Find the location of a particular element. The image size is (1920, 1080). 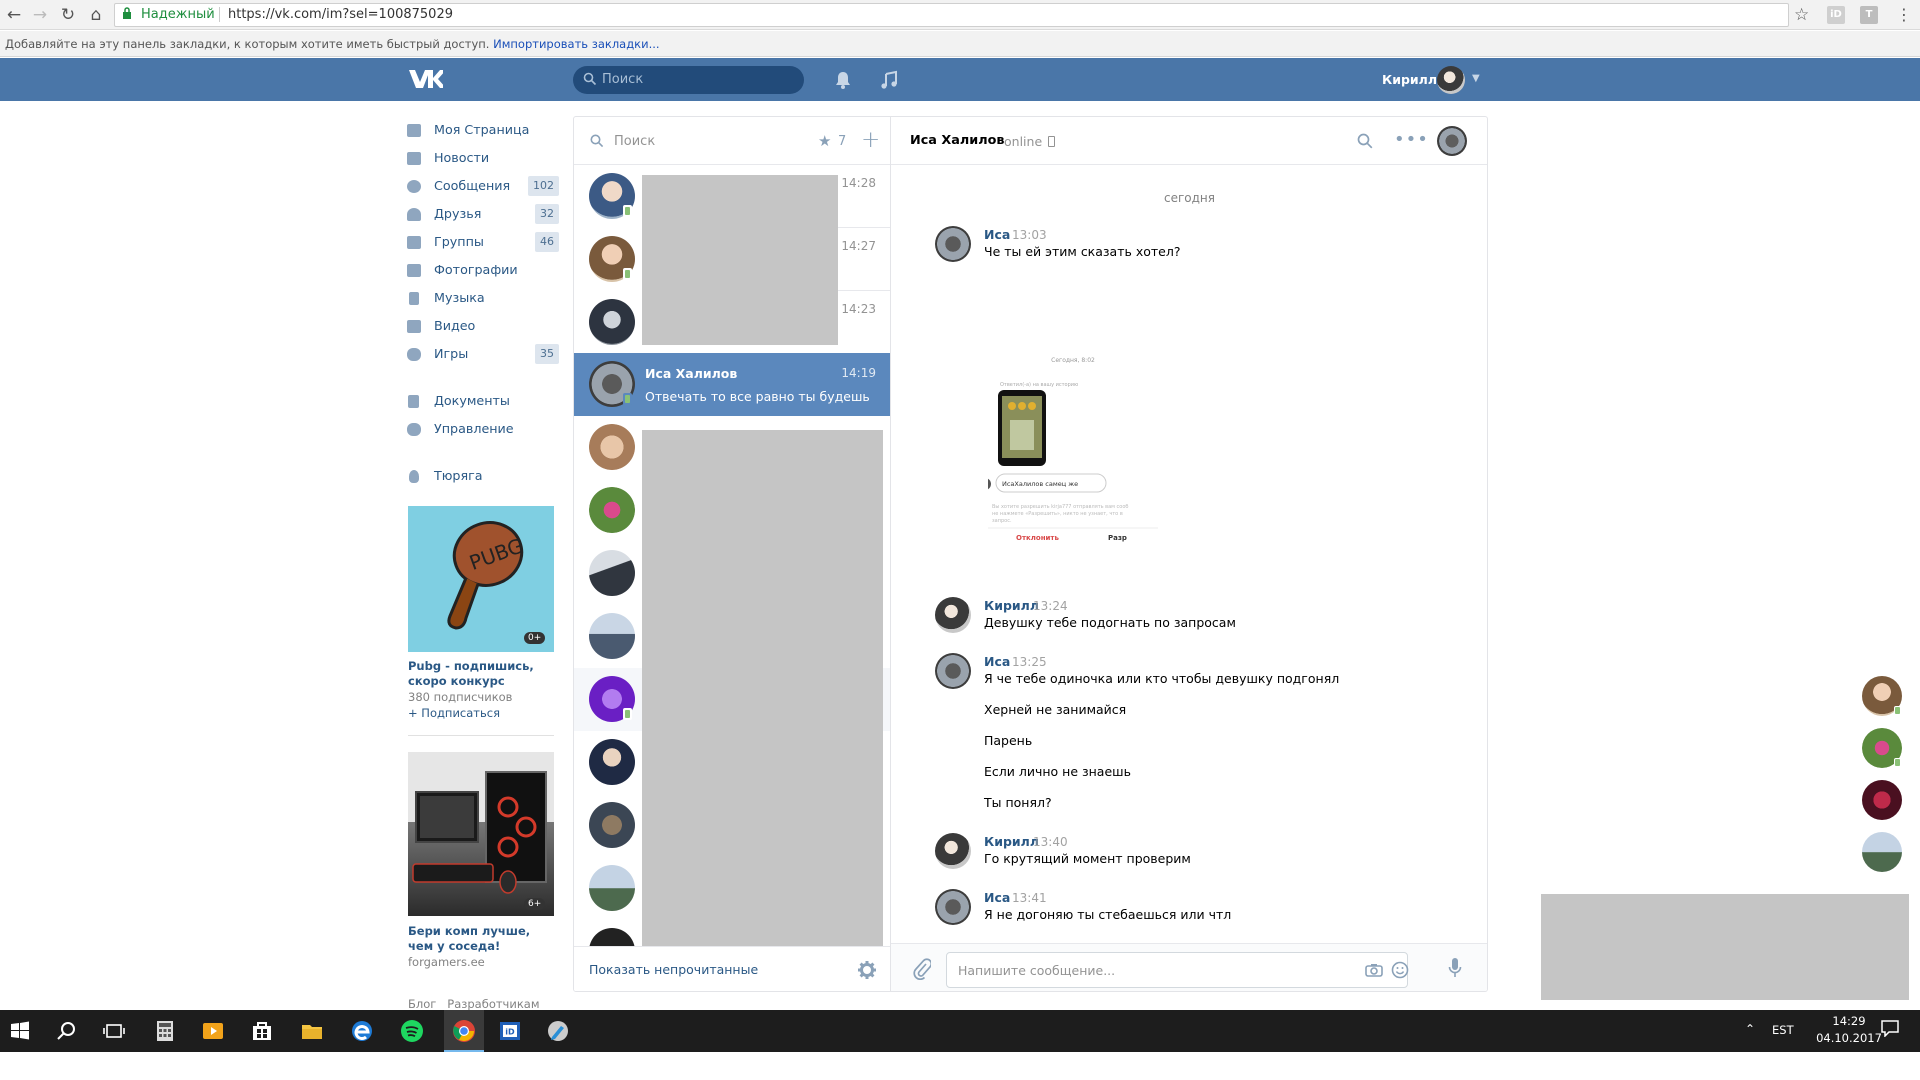

music-icon is located at coordinates (889, 80).